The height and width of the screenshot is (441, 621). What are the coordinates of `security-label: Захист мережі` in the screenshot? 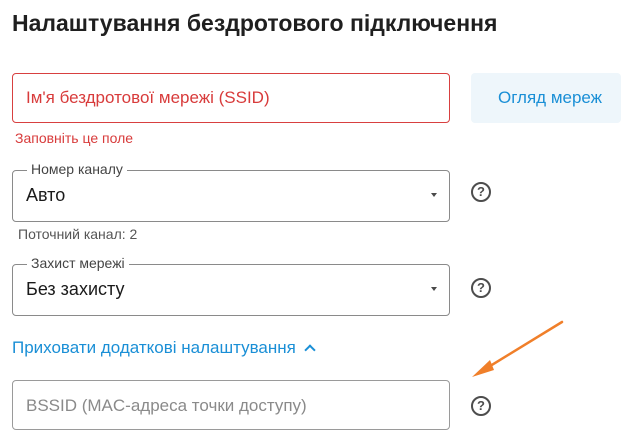 It's located at (78, 263).